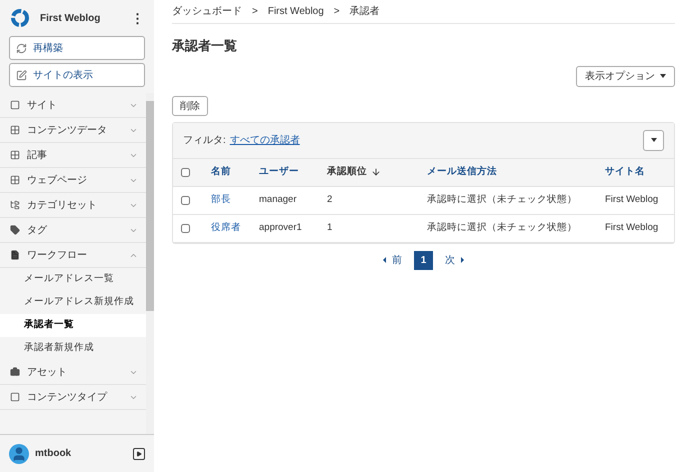 This screenshot has width=693, height=472. What do you see at coordinates (205, 46) in the screenshot?
I see `page-title: 承認者一覧` at bounding box center [205, 46].